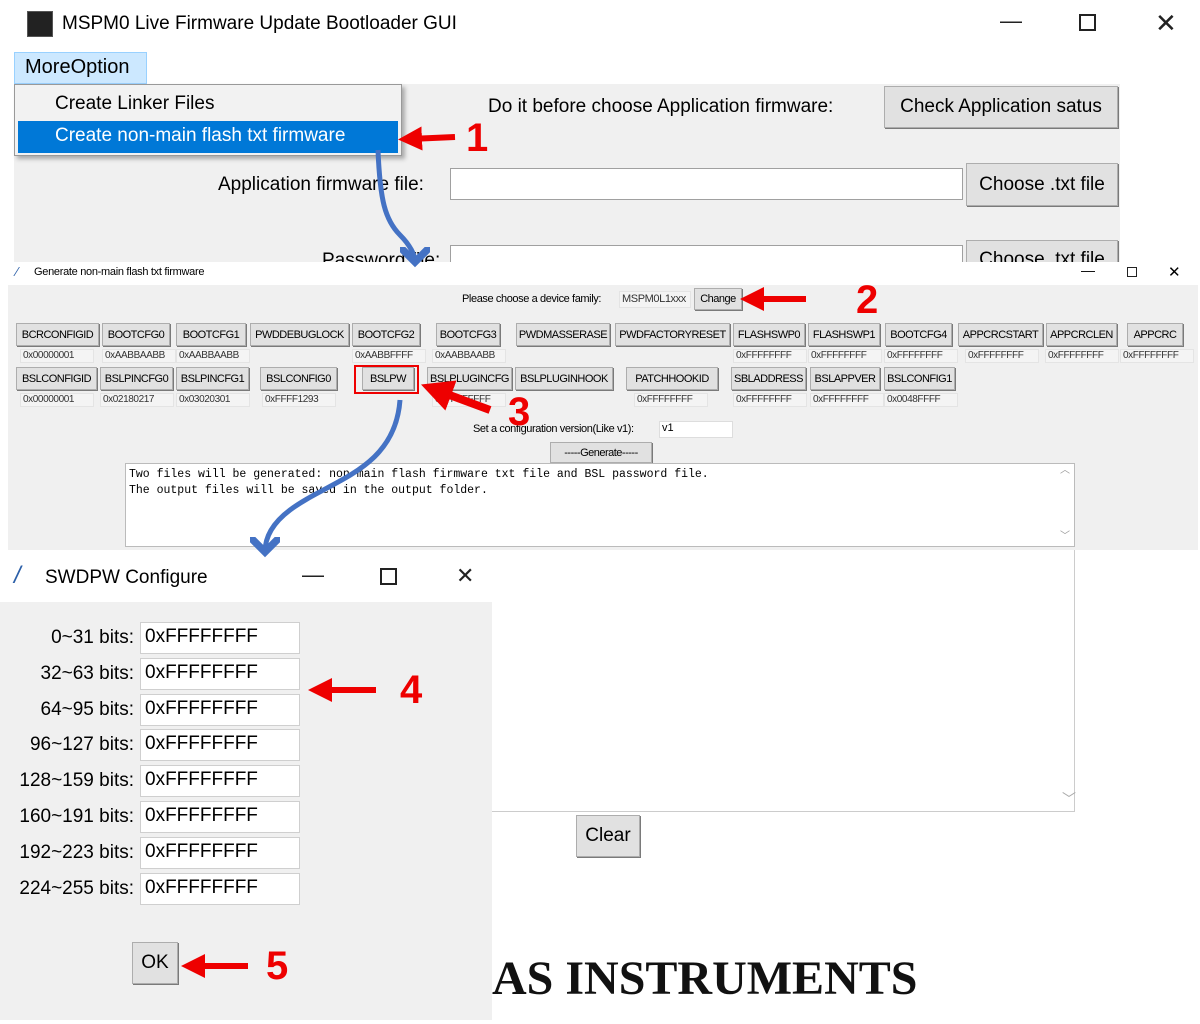 This screenshot has height=1024, width=1200. Describe the element at coordinates (411, 690) in the screenshot. I see `annotation-4: 4` at that location.